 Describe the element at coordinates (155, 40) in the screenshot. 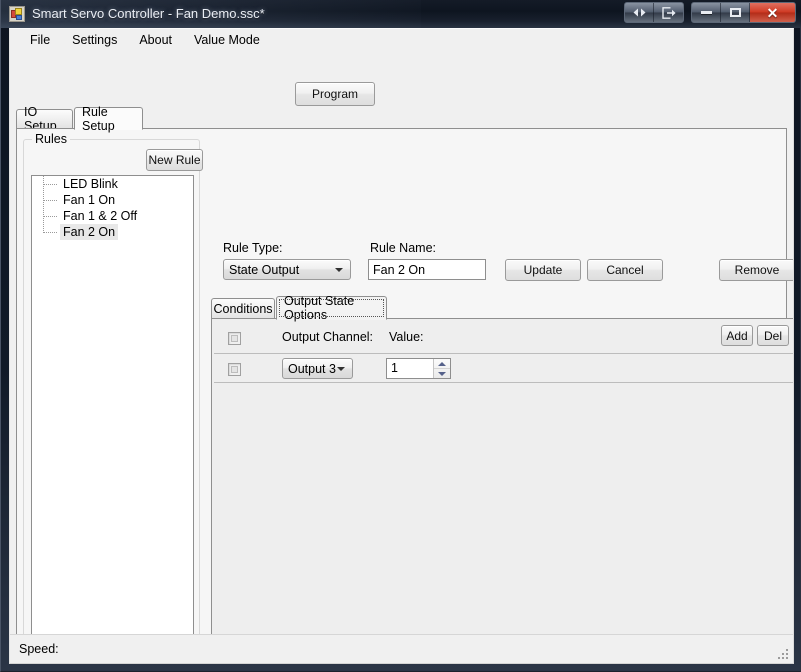

I see `menu-item-about: About` at that location.